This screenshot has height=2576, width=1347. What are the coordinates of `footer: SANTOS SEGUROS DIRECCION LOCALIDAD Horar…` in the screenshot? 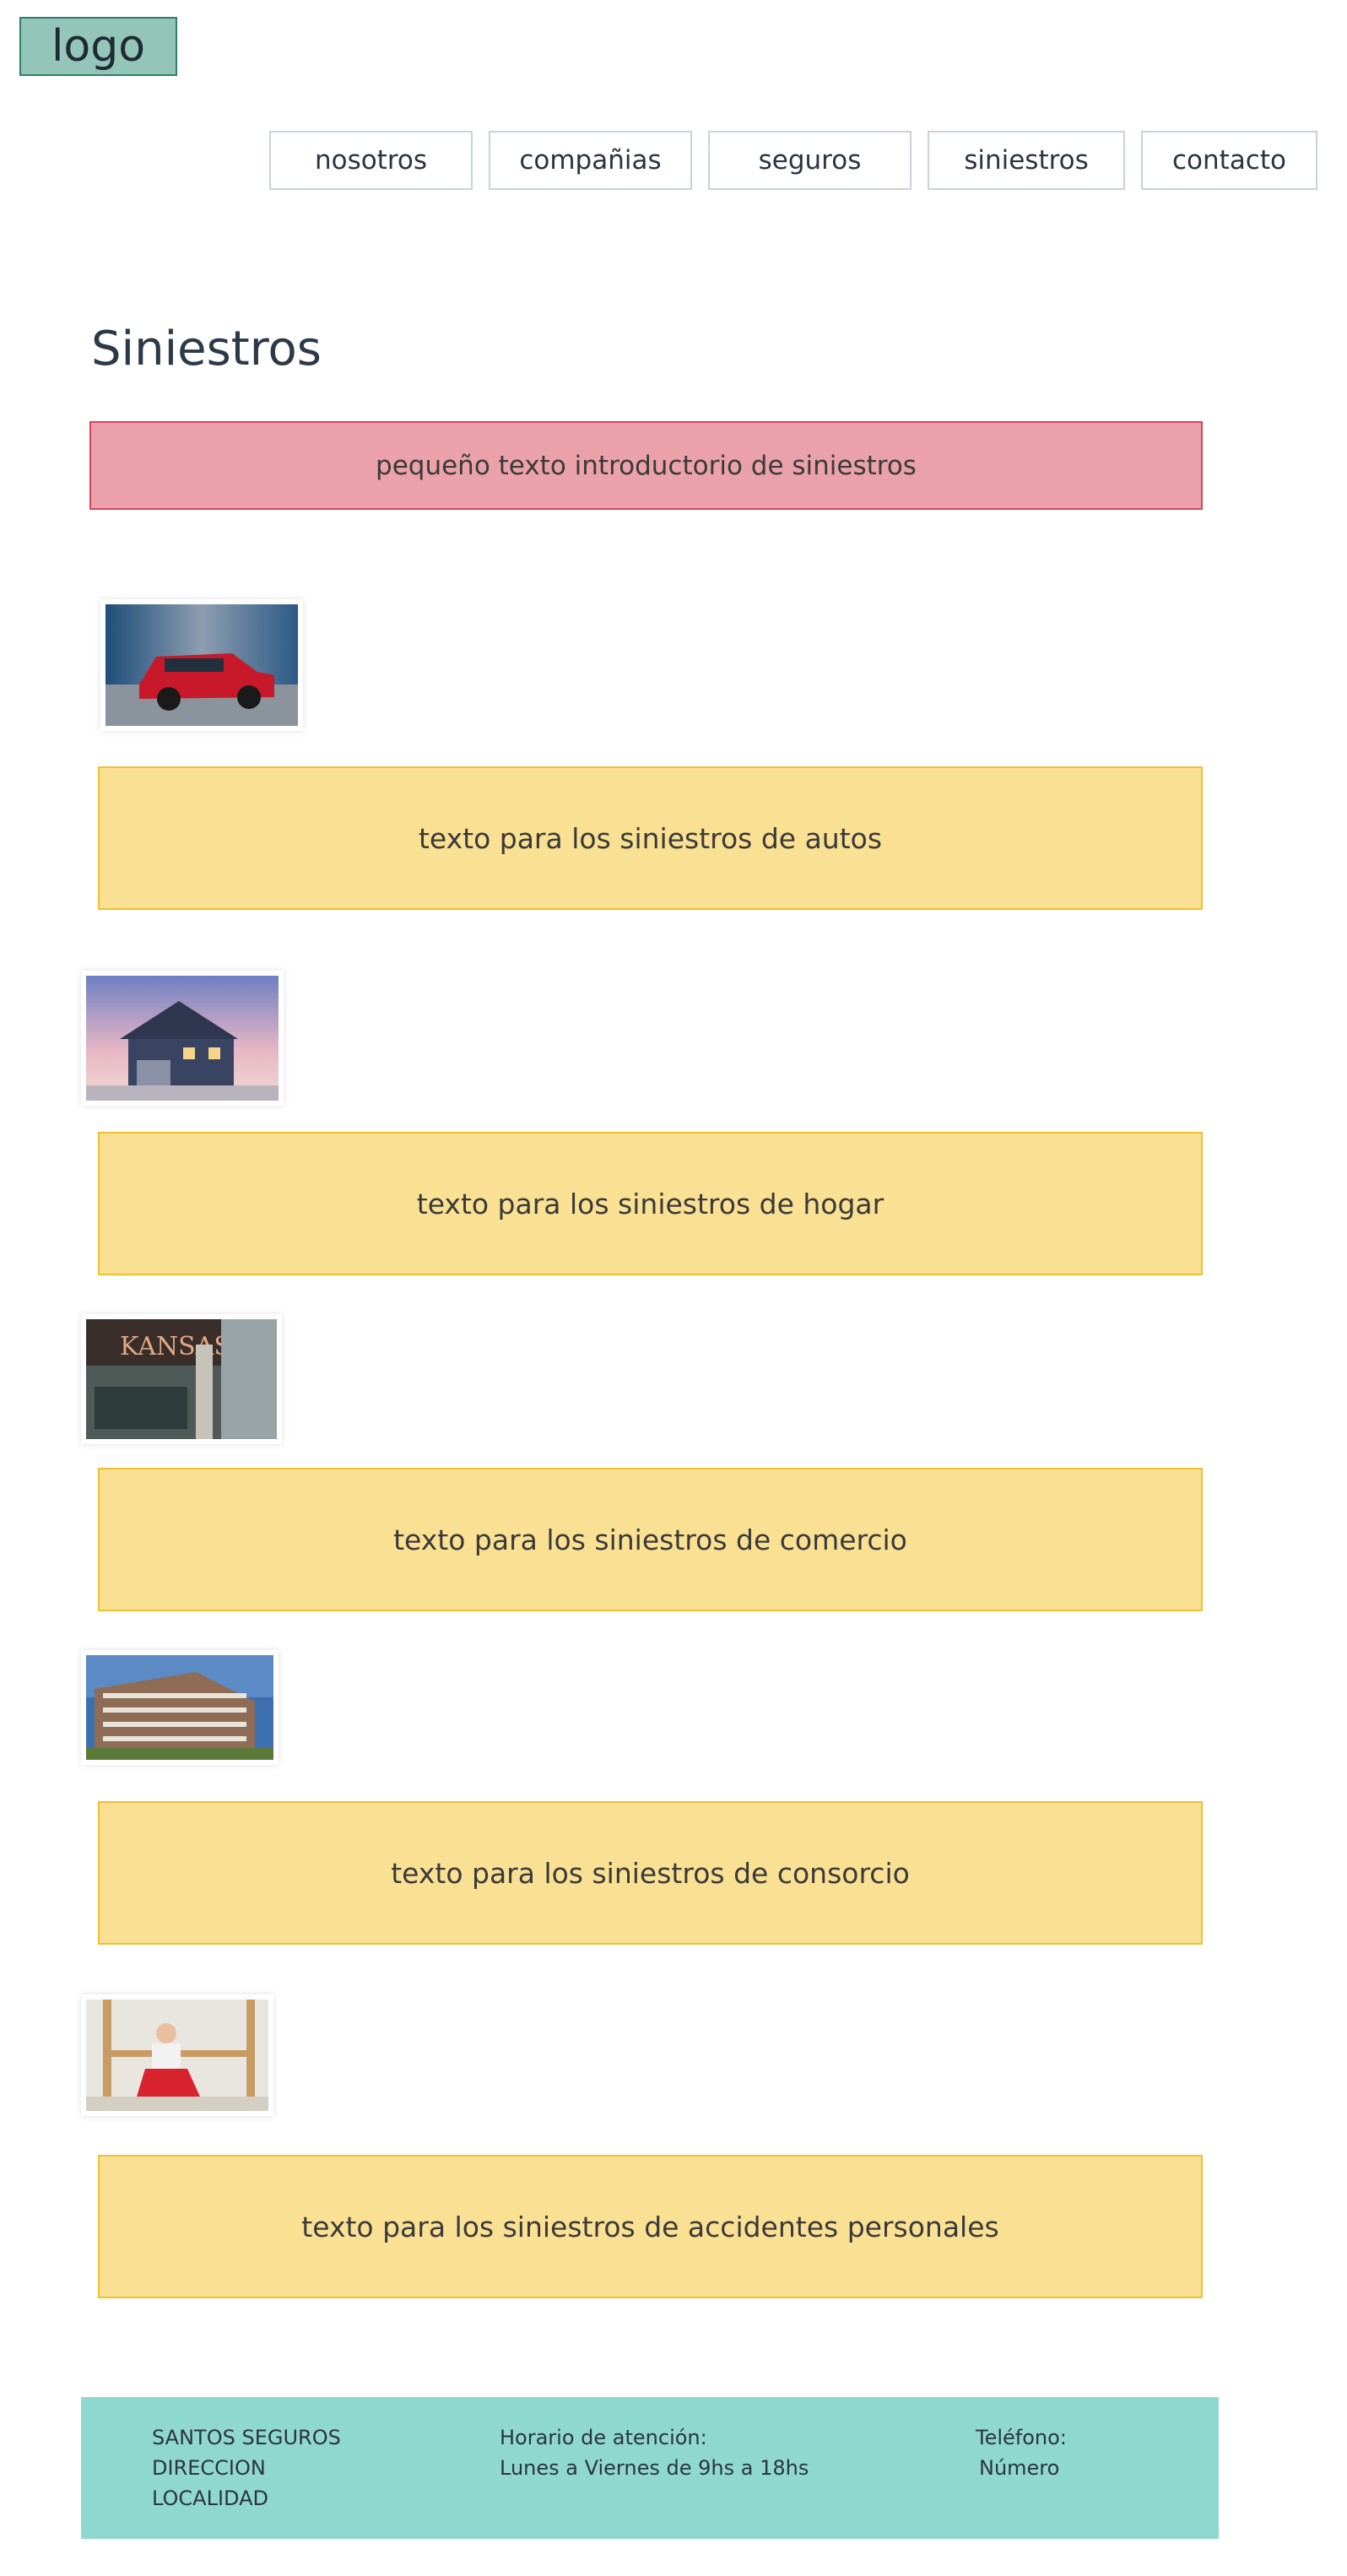 It's located at (650, 2468).